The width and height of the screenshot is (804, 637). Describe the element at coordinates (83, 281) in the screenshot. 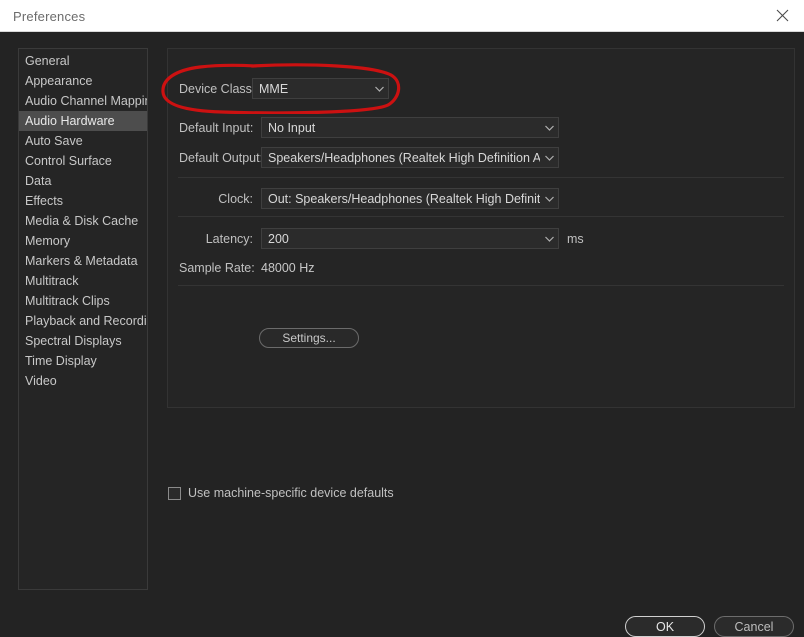

I see `sidebar-item-multitrack: Multitrack` at that location.